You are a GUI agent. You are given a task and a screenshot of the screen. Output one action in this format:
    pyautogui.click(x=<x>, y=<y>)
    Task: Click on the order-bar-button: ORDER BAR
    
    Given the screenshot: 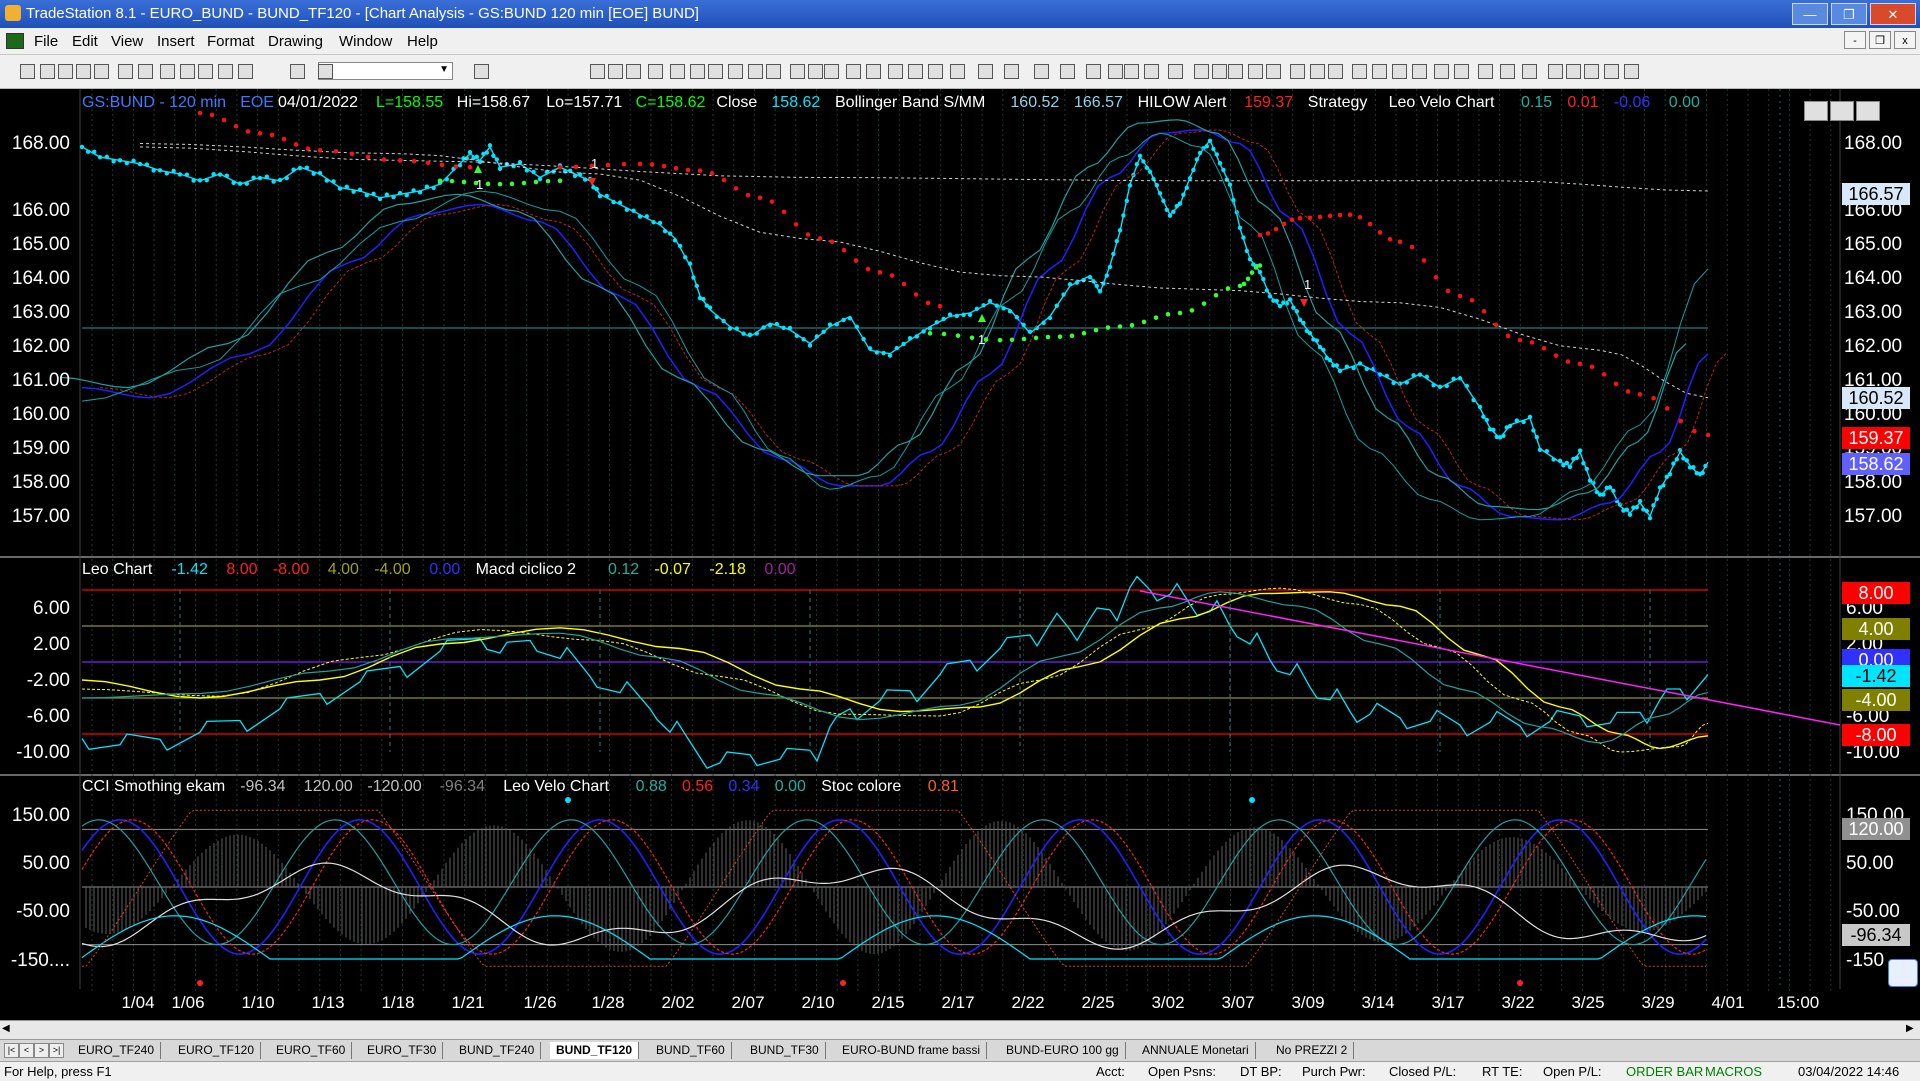 What is the action you would take?
    pyautogui.click(x=1664, y=1071)
    